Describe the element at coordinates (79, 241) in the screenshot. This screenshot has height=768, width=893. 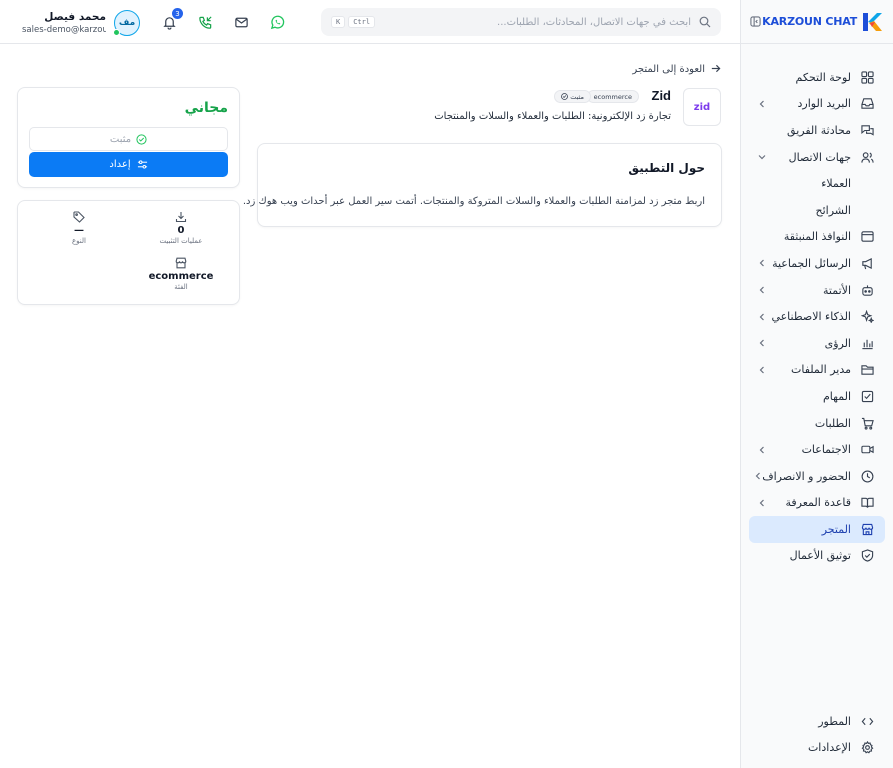
I see `type-label: النوع` at that location.